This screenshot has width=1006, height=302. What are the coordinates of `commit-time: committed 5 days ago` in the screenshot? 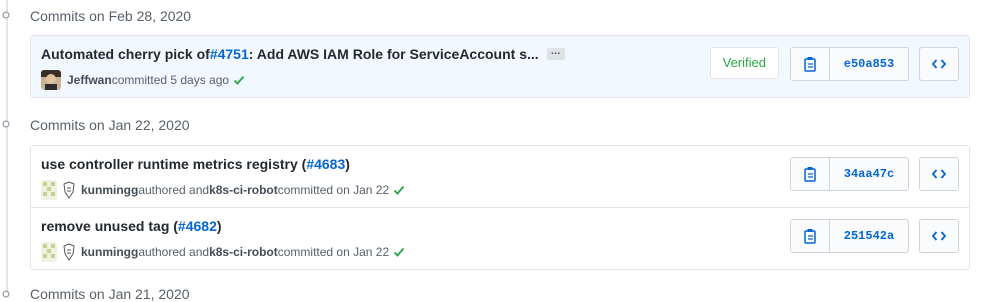 It's located at (170, 80).